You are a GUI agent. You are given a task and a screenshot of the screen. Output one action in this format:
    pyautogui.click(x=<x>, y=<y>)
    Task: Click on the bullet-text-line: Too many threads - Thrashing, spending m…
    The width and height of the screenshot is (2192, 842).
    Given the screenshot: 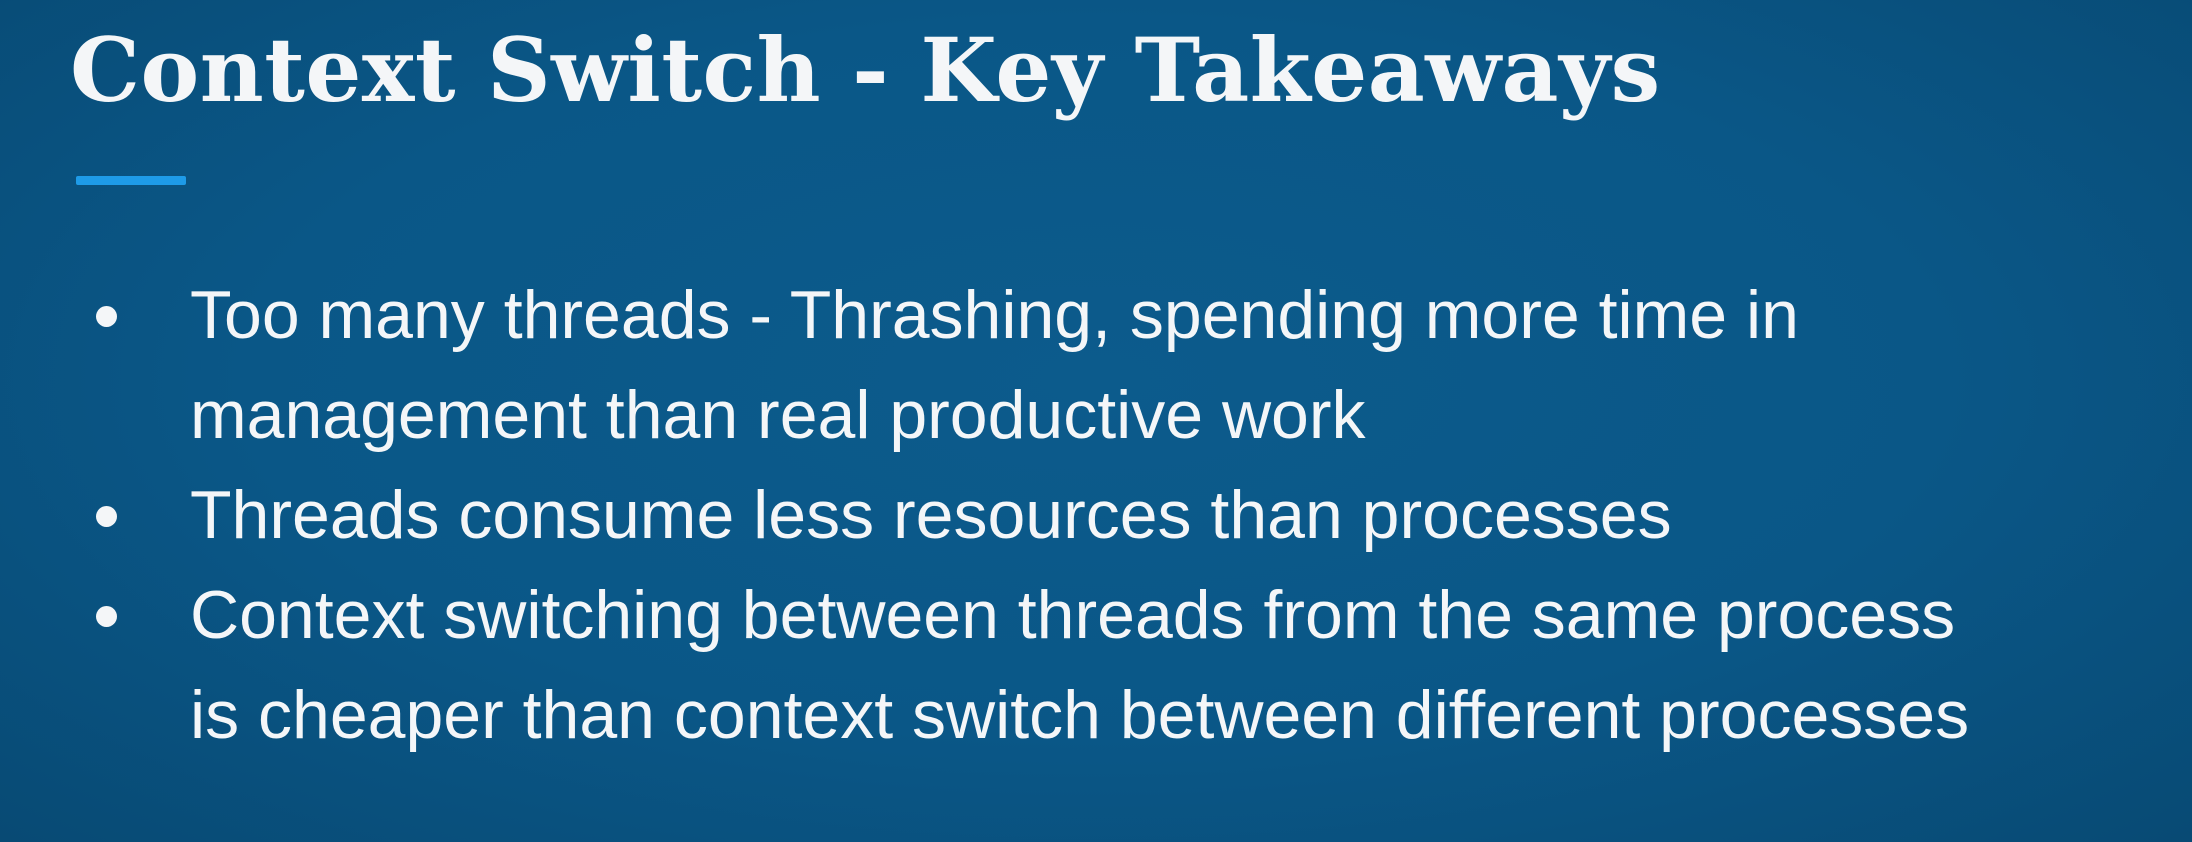 What is the action you would take?
    pyautogui.click(x=994, y=315)
    